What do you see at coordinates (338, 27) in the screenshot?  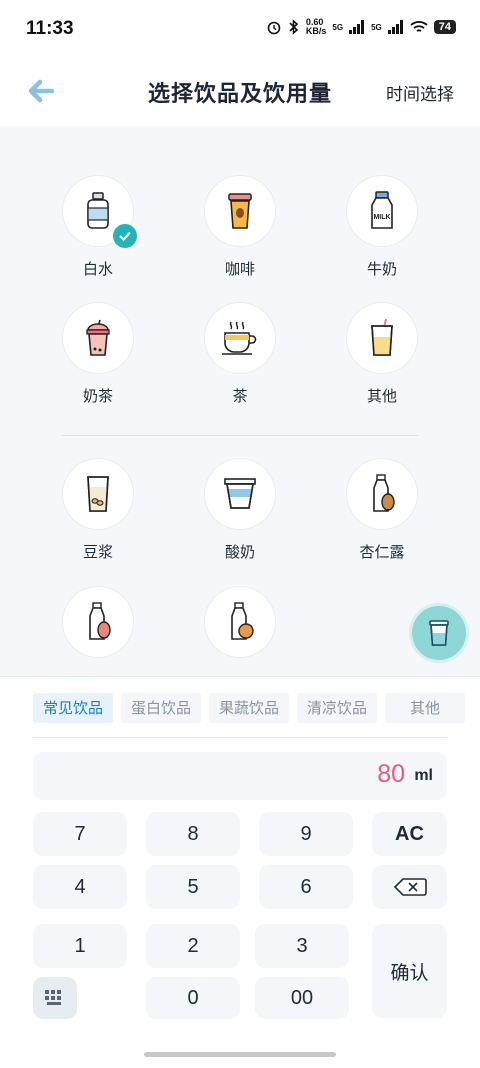 I see `signal-label-1: 5G` at bounding box center [338, 27].